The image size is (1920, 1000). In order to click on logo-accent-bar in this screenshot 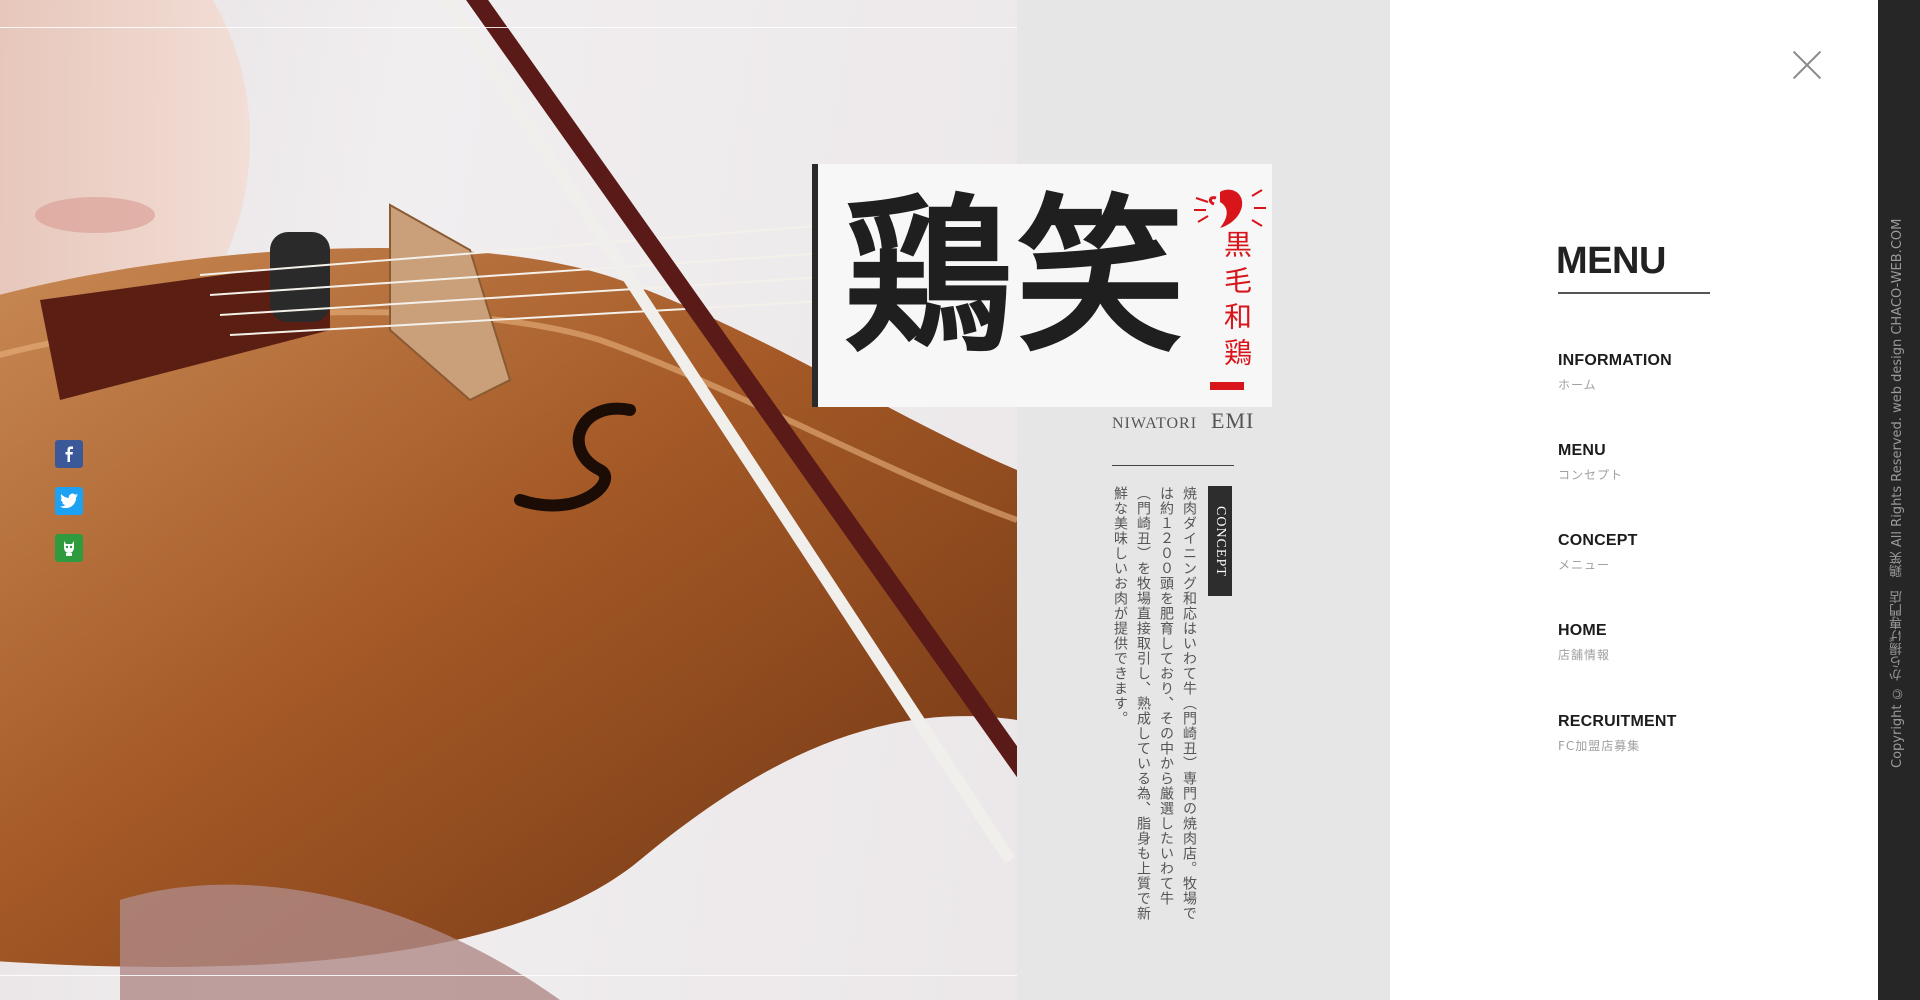, I will do `click(1227, 386)`.